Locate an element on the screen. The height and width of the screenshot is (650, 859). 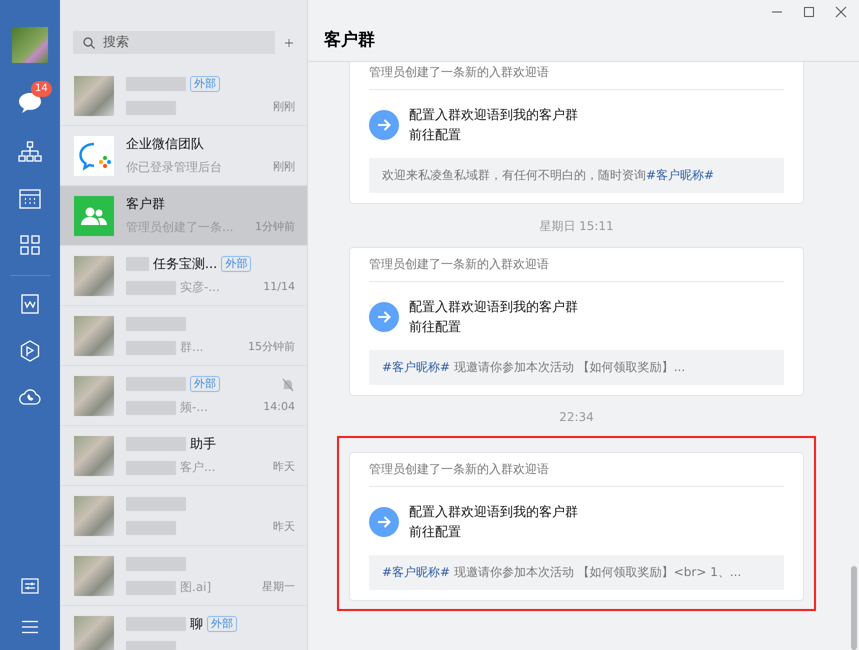
search-field: 搜索 is located at coordinates (174, 42).